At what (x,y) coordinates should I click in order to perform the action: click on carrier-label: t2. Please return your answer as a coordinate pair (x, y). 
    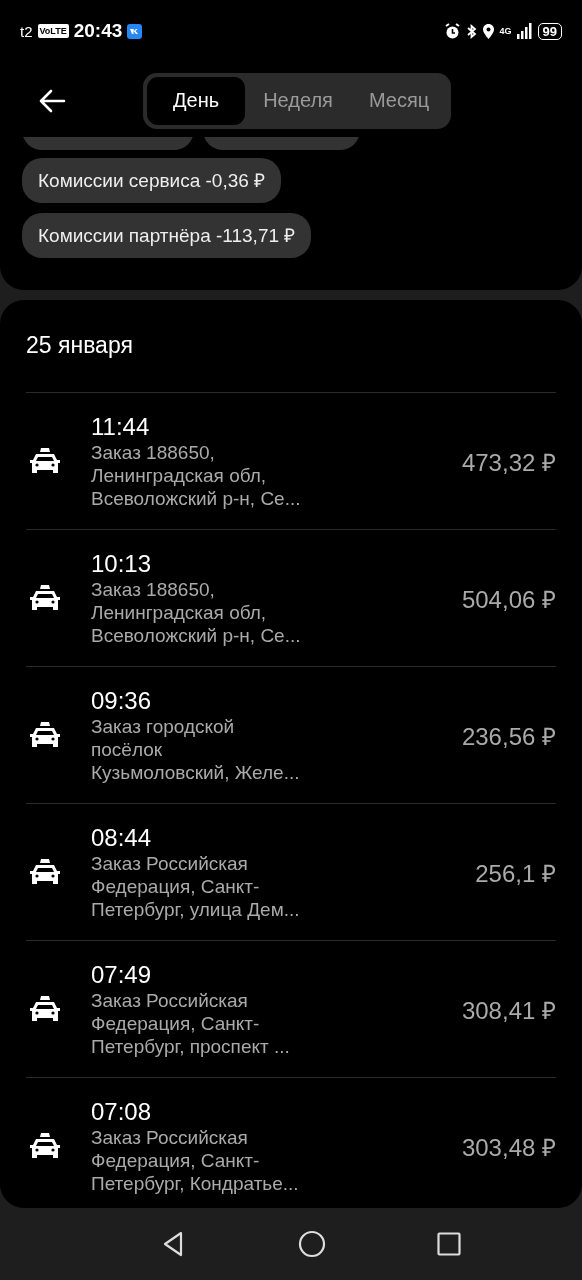
    Looking at the image, I should click on (26, 31).